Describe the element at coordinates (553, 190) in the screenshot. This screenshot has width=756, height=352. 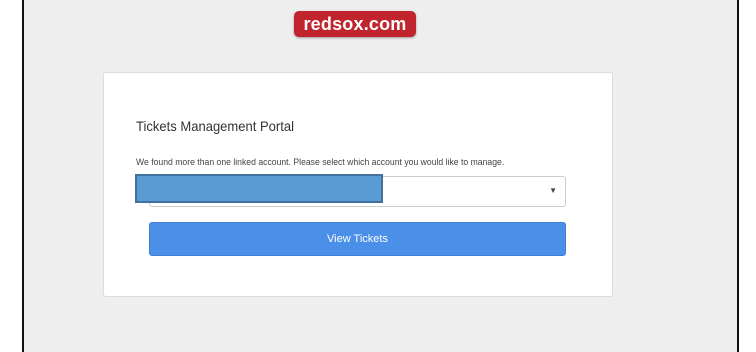
I see `caret-down-icon: ▼` at that location.